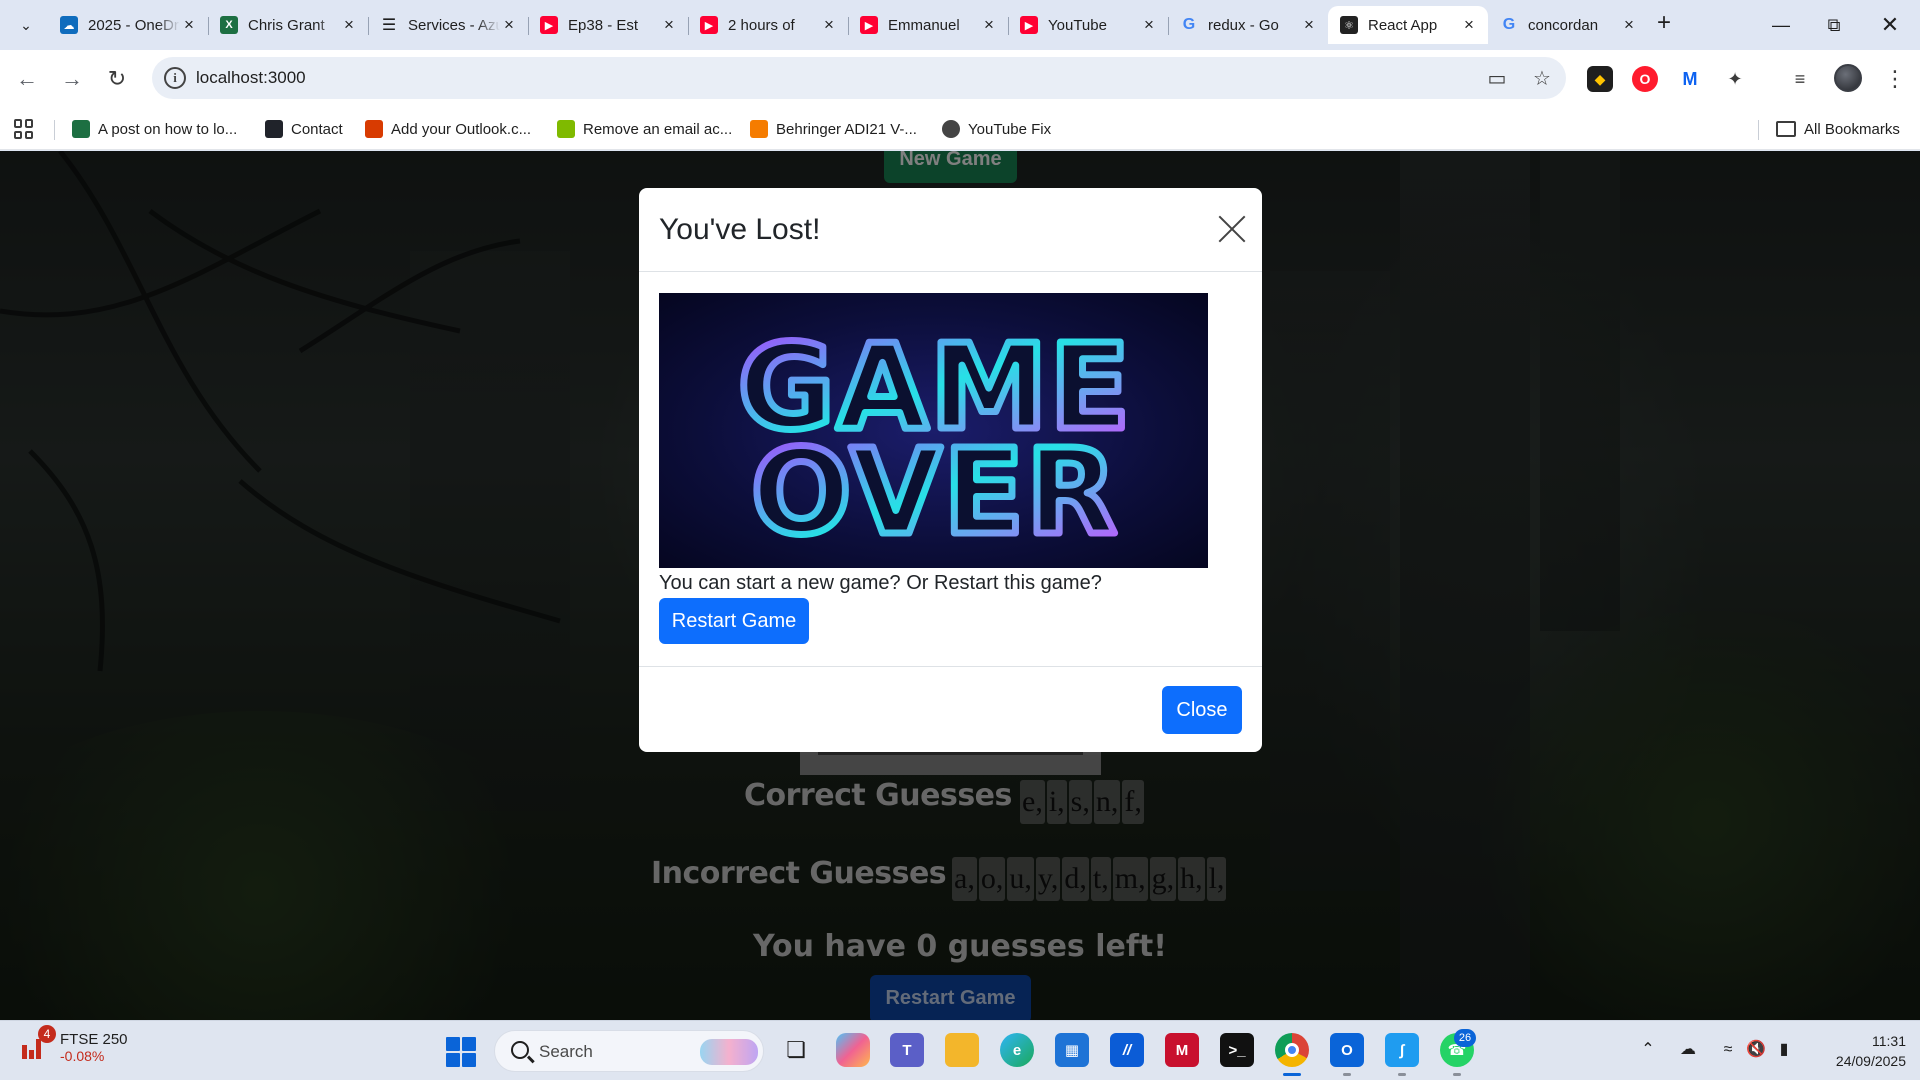 The image size is (1920, 1080). Describe the element at coordinates (1664, 24) in the screenshot. I see `new-tab-button: +` at that location.